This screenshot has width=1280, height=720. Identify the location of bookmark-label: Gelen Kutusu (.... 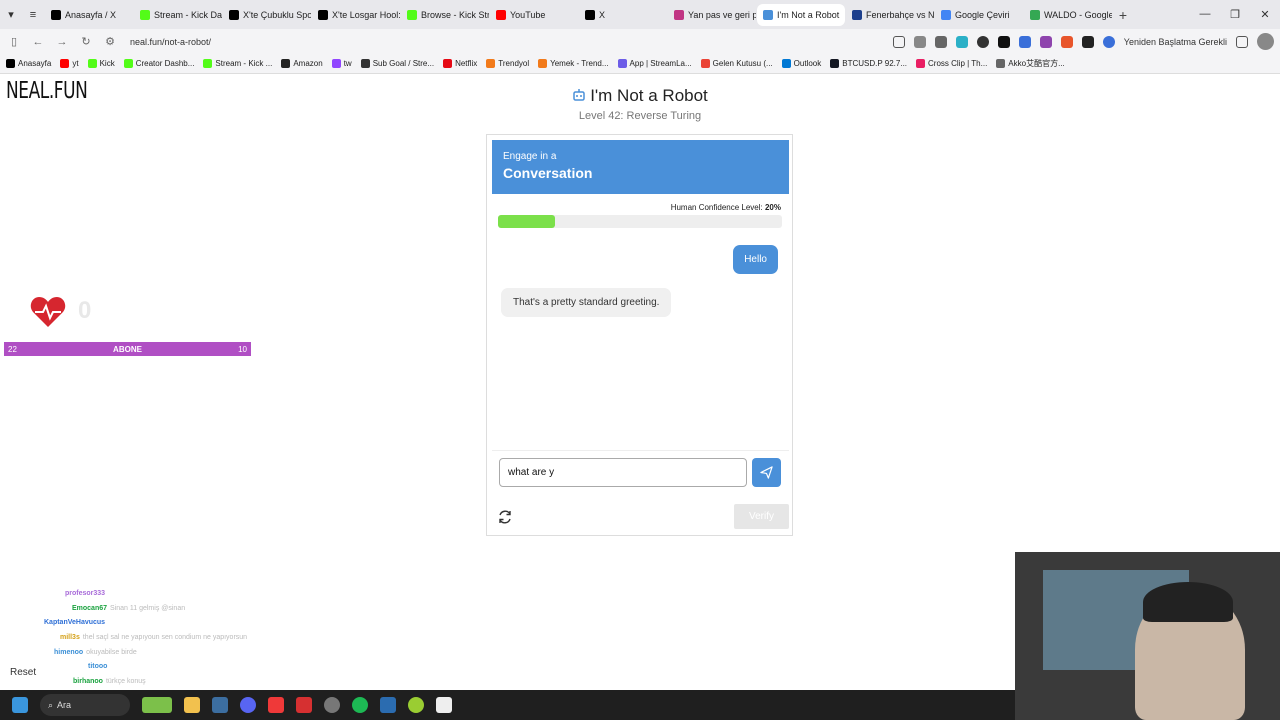
(742, 63).